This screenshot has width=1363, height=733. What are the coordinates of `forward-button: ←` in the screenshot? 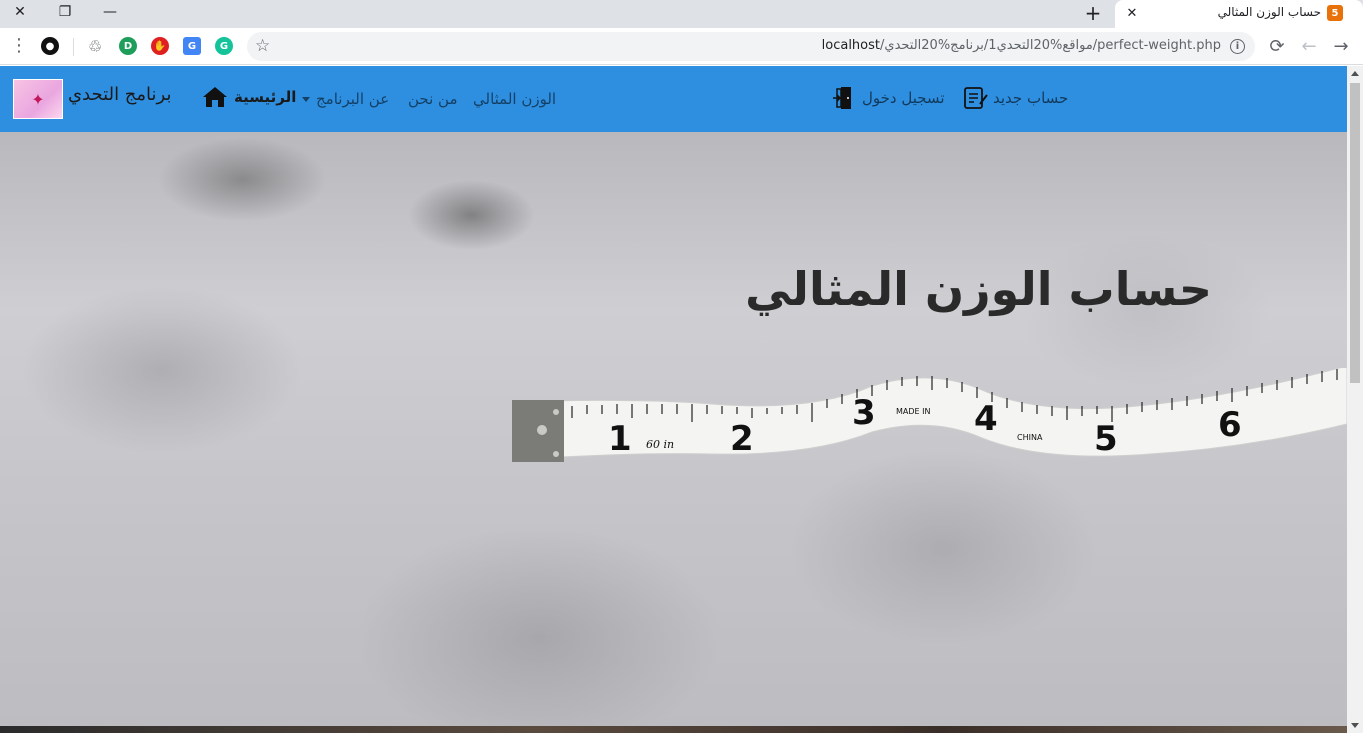 It's located at (1309, 46).